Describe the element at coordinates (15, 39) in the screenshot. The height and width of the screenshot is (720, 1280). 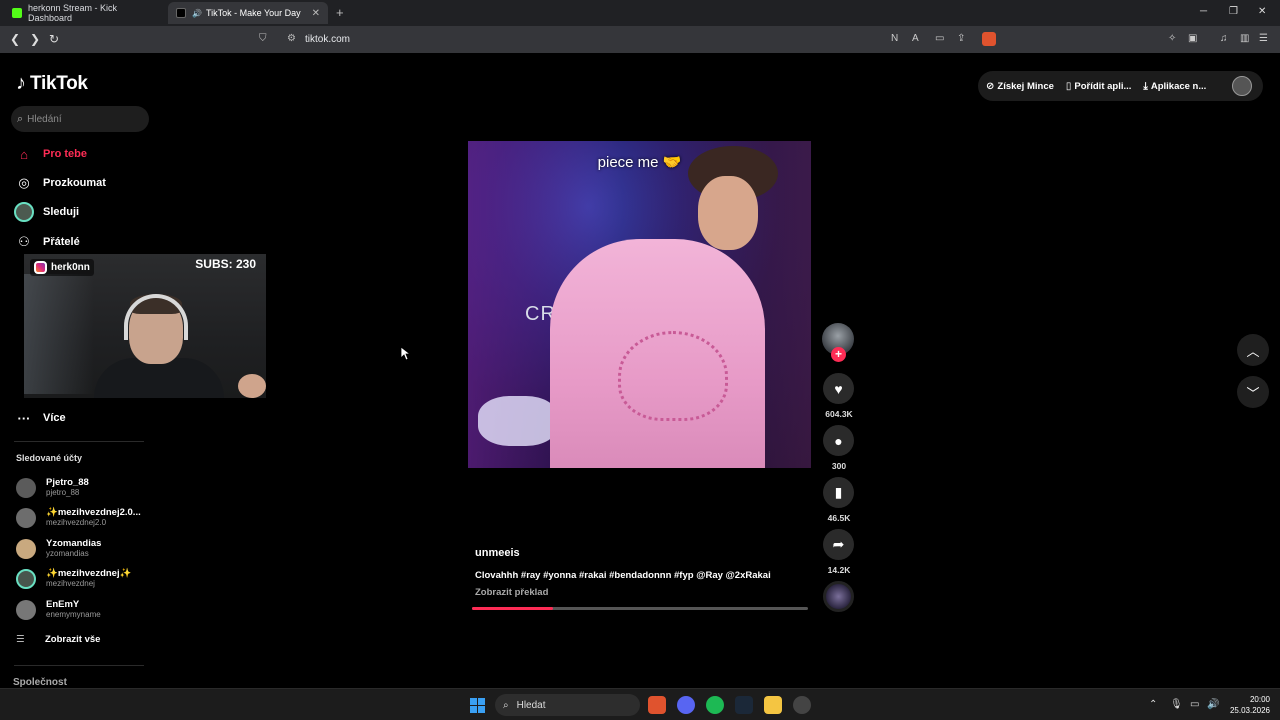
I see `back-icon: ❮` at that location.